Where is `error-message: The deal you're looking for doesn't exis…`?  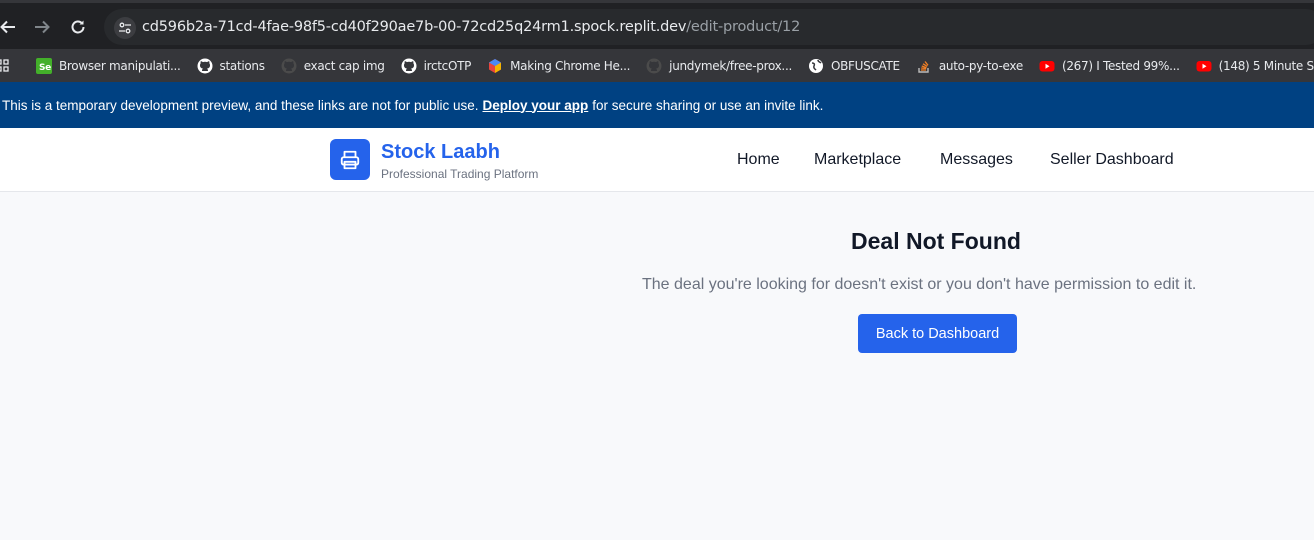
error-message: The deal you're looking for doesn't exis… is located at coordinates (919, 284).